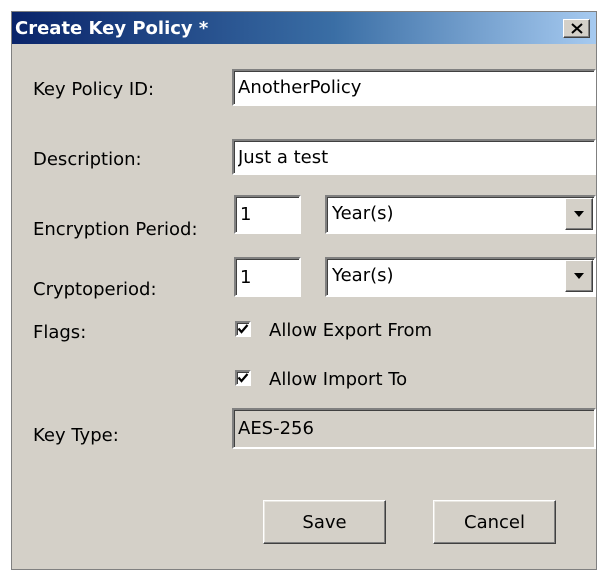  I want to click on encryption-period-number-input, so click(267, 214).